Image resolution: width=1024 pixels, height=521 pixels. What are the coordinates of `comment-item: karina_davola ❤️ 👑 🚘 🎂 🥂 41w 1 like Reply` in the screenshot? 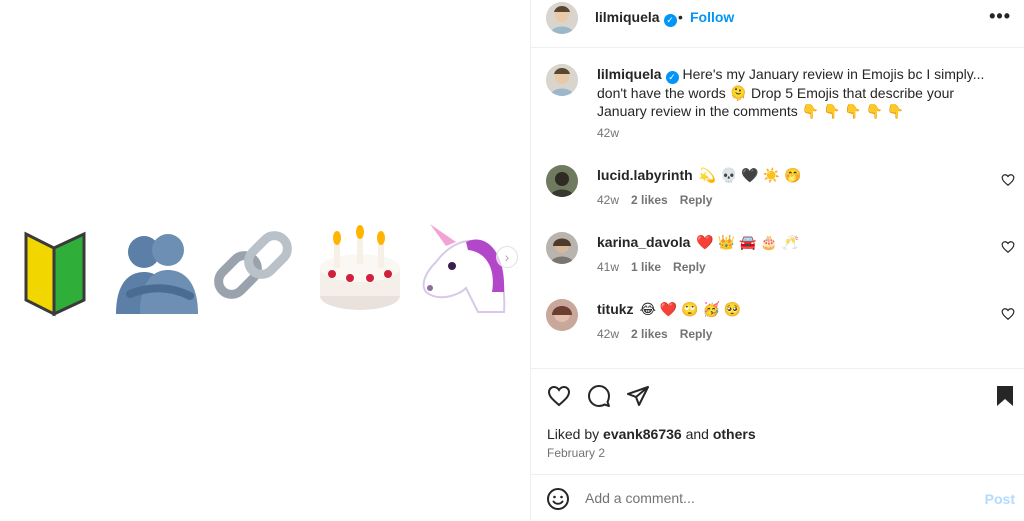 It's located at (777, 262).